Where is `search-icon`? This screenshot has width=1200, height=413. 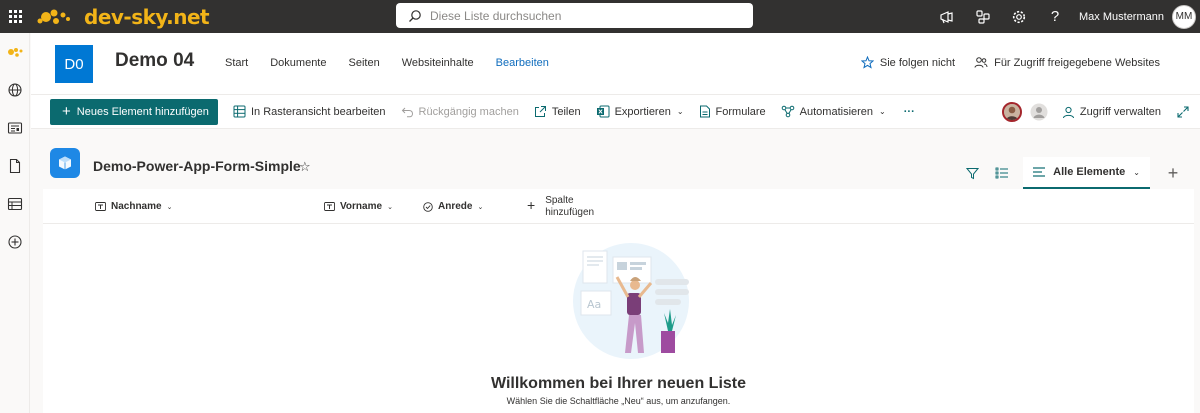 search-icon is located at coordinates (415, 15).